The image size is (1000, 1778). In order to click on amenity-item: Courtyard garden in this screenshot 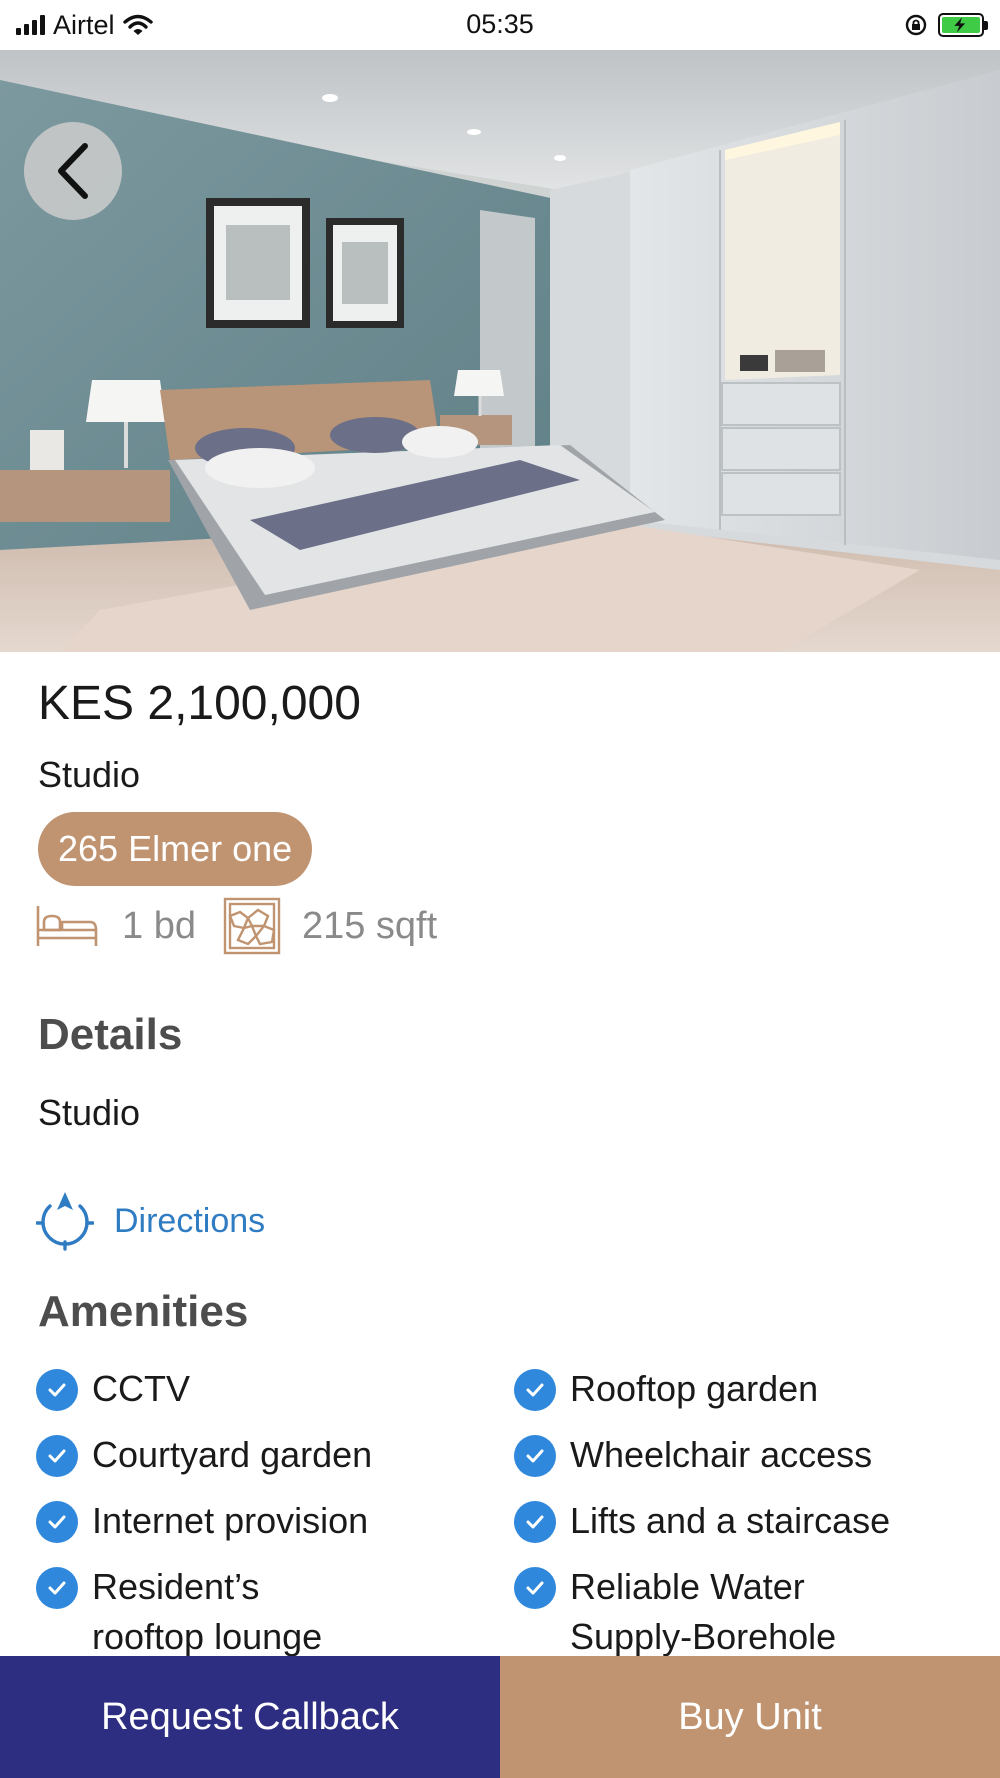, I will do `click(256, 1457)`.